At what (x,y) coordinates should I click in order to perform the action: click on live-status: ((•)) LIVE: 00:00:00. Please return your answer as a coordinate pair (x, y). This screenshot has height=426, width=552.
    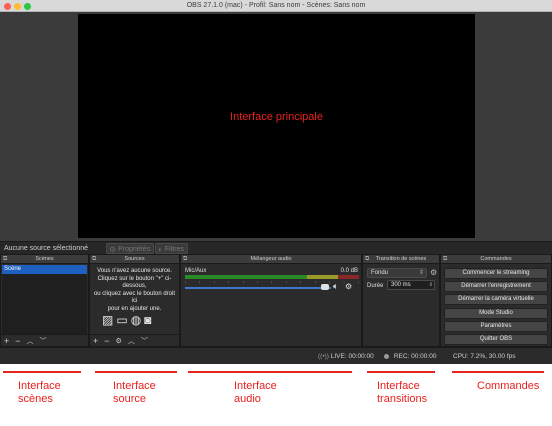
    Looking at the image, I should click on (346, 356).